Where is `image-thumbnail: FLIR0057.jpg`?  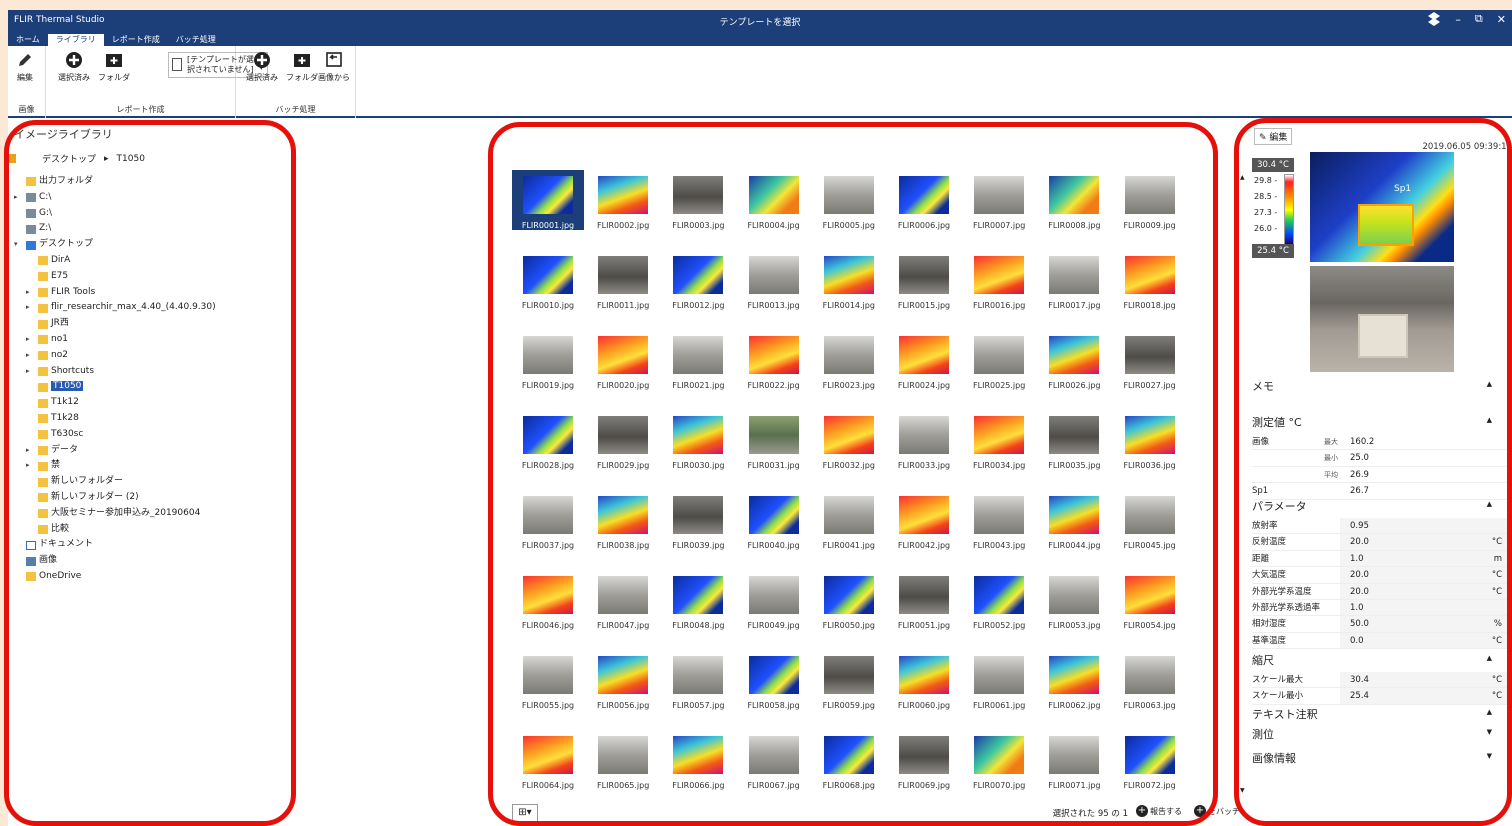
image-thumbnail: FLIR0057.jpg is located at coordinates (698, 680).